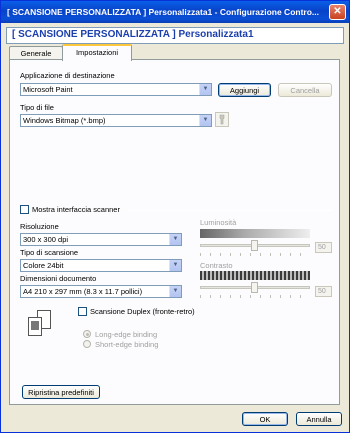 The height and width of the screenshot is (433, 350). I want to click on duplex-document-icon, so click(42, 327).